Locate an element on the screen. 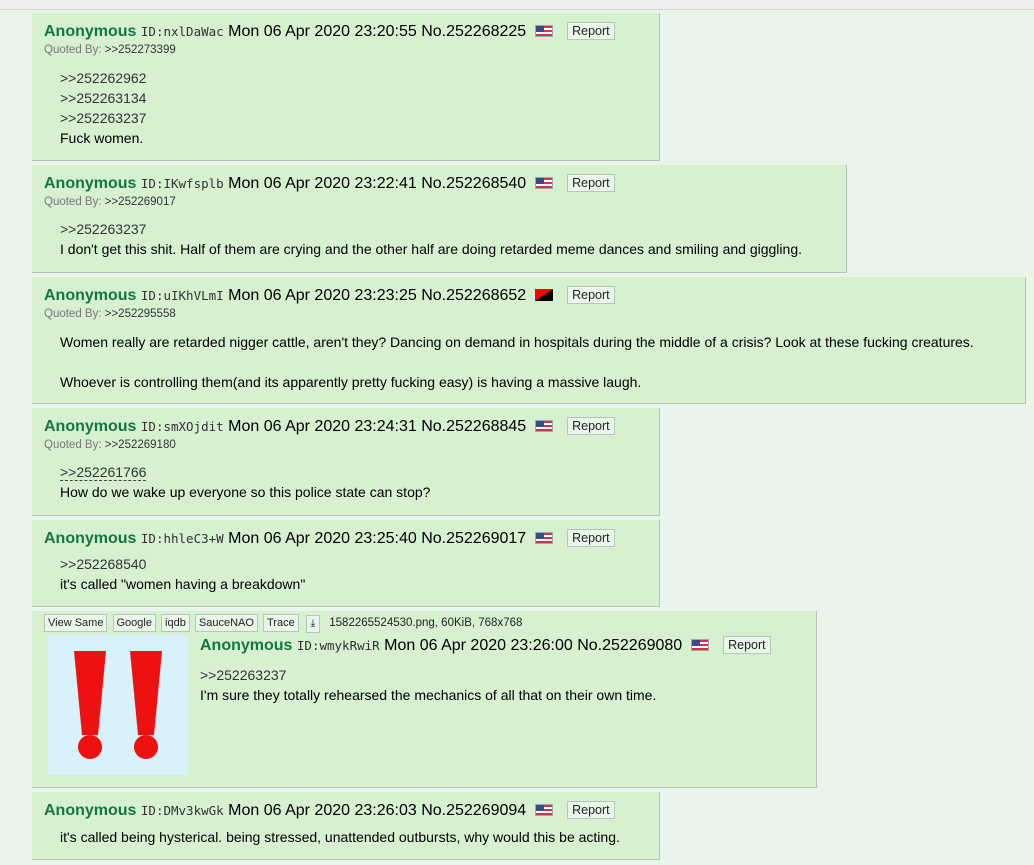  double-exclamation-image is located at coordinates (118, 705).